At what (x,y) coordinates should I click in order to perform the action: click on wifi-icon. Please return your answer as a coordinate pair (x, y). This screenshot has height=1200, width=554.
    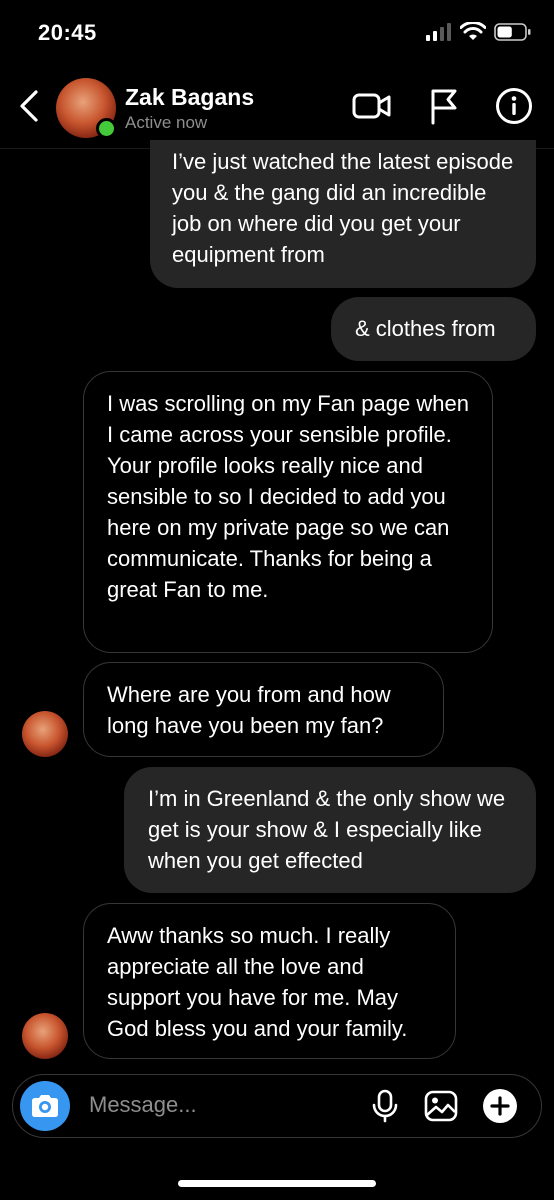
    Looking at the image, I should click on (473, 31).